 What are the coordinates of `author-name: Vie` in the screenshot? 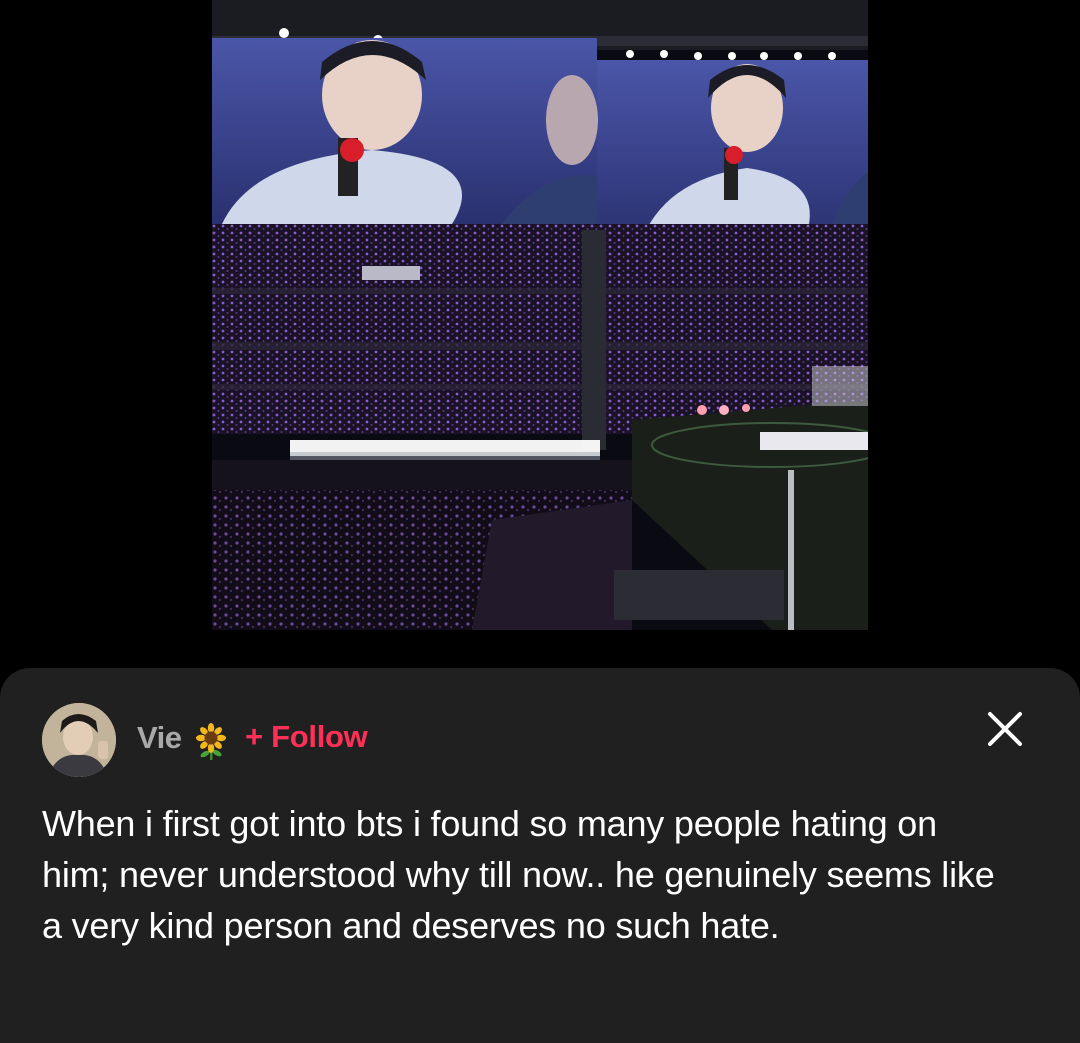 It's located at (159, 738).